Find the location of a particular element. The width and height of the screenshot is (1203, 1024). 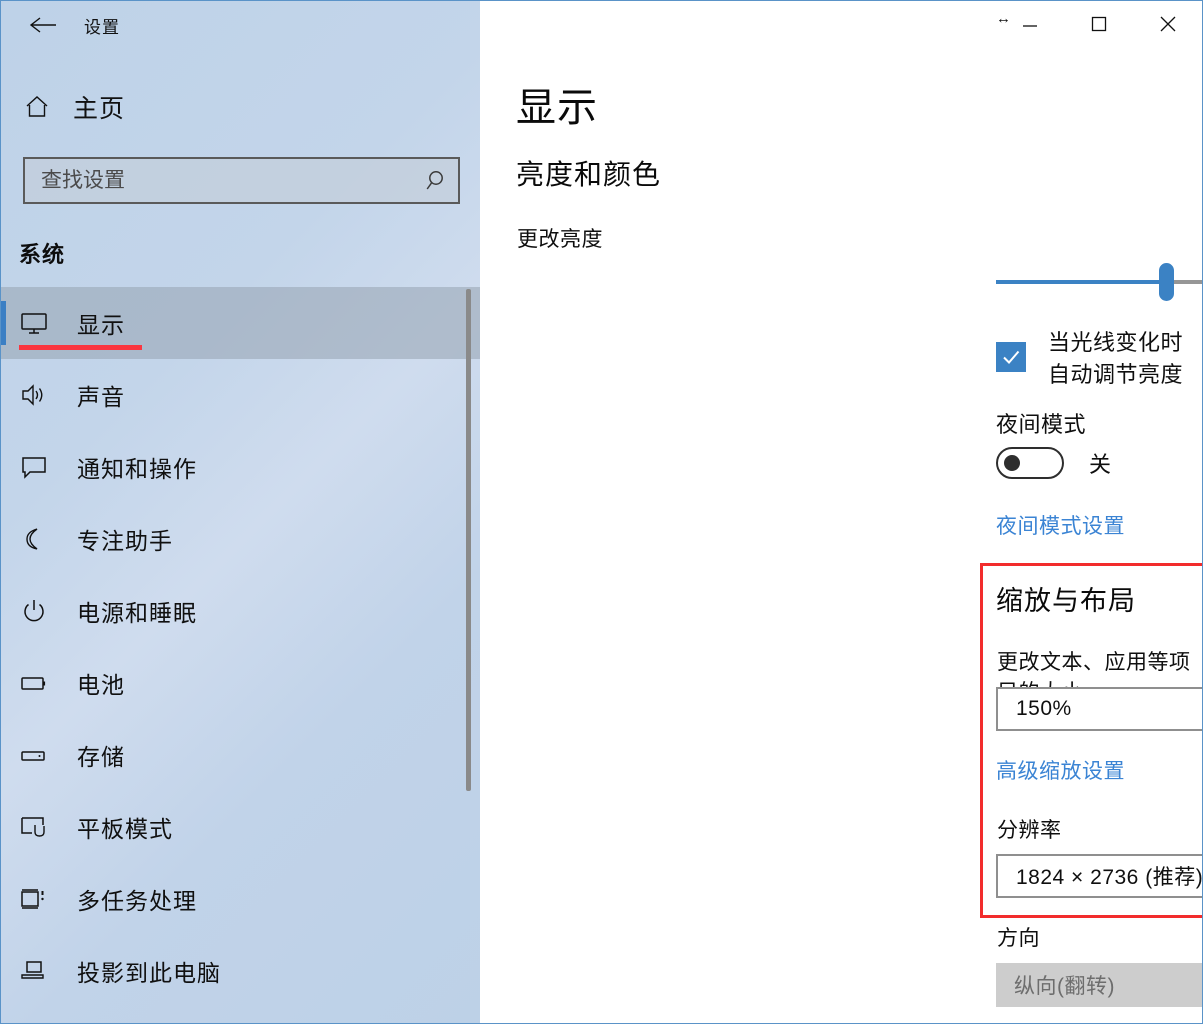

sidebar-item-label: 多任务处理 is located at coordinates (137, 901).